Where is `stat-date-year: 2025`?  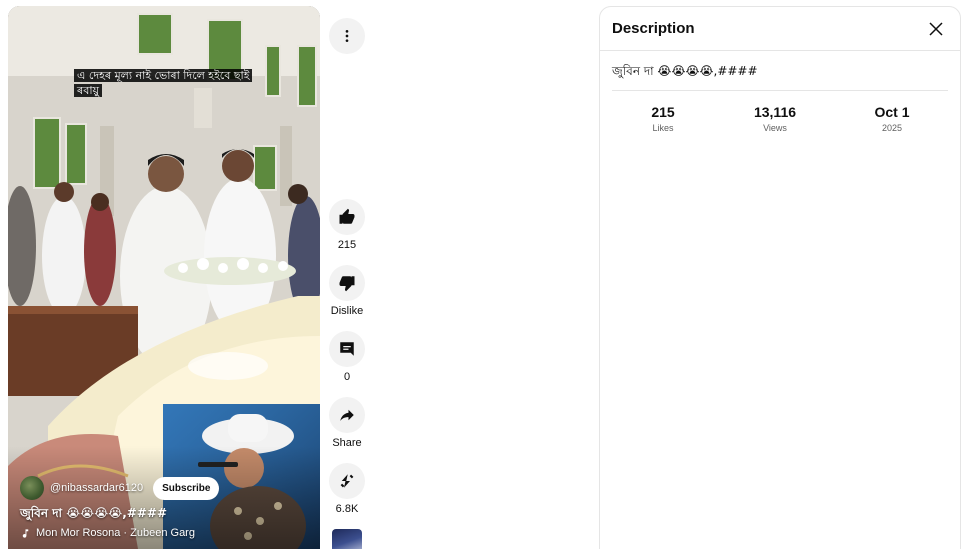 stat-date-year: 2025 is located at coordinates (892, 128).